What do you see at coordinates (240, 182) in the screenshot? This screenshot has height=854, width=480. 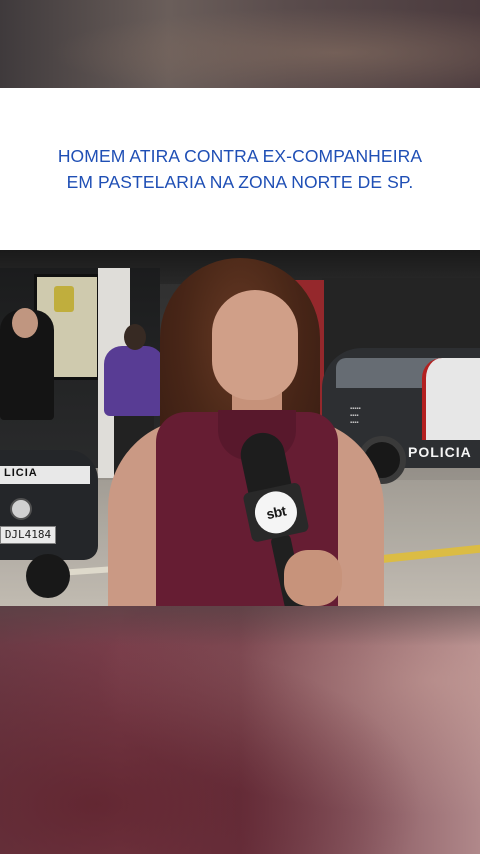 I see `headline-line-2: EM PASTELARIA NA ZONA NORTE DE SP.` at bounding box center [240, 182].